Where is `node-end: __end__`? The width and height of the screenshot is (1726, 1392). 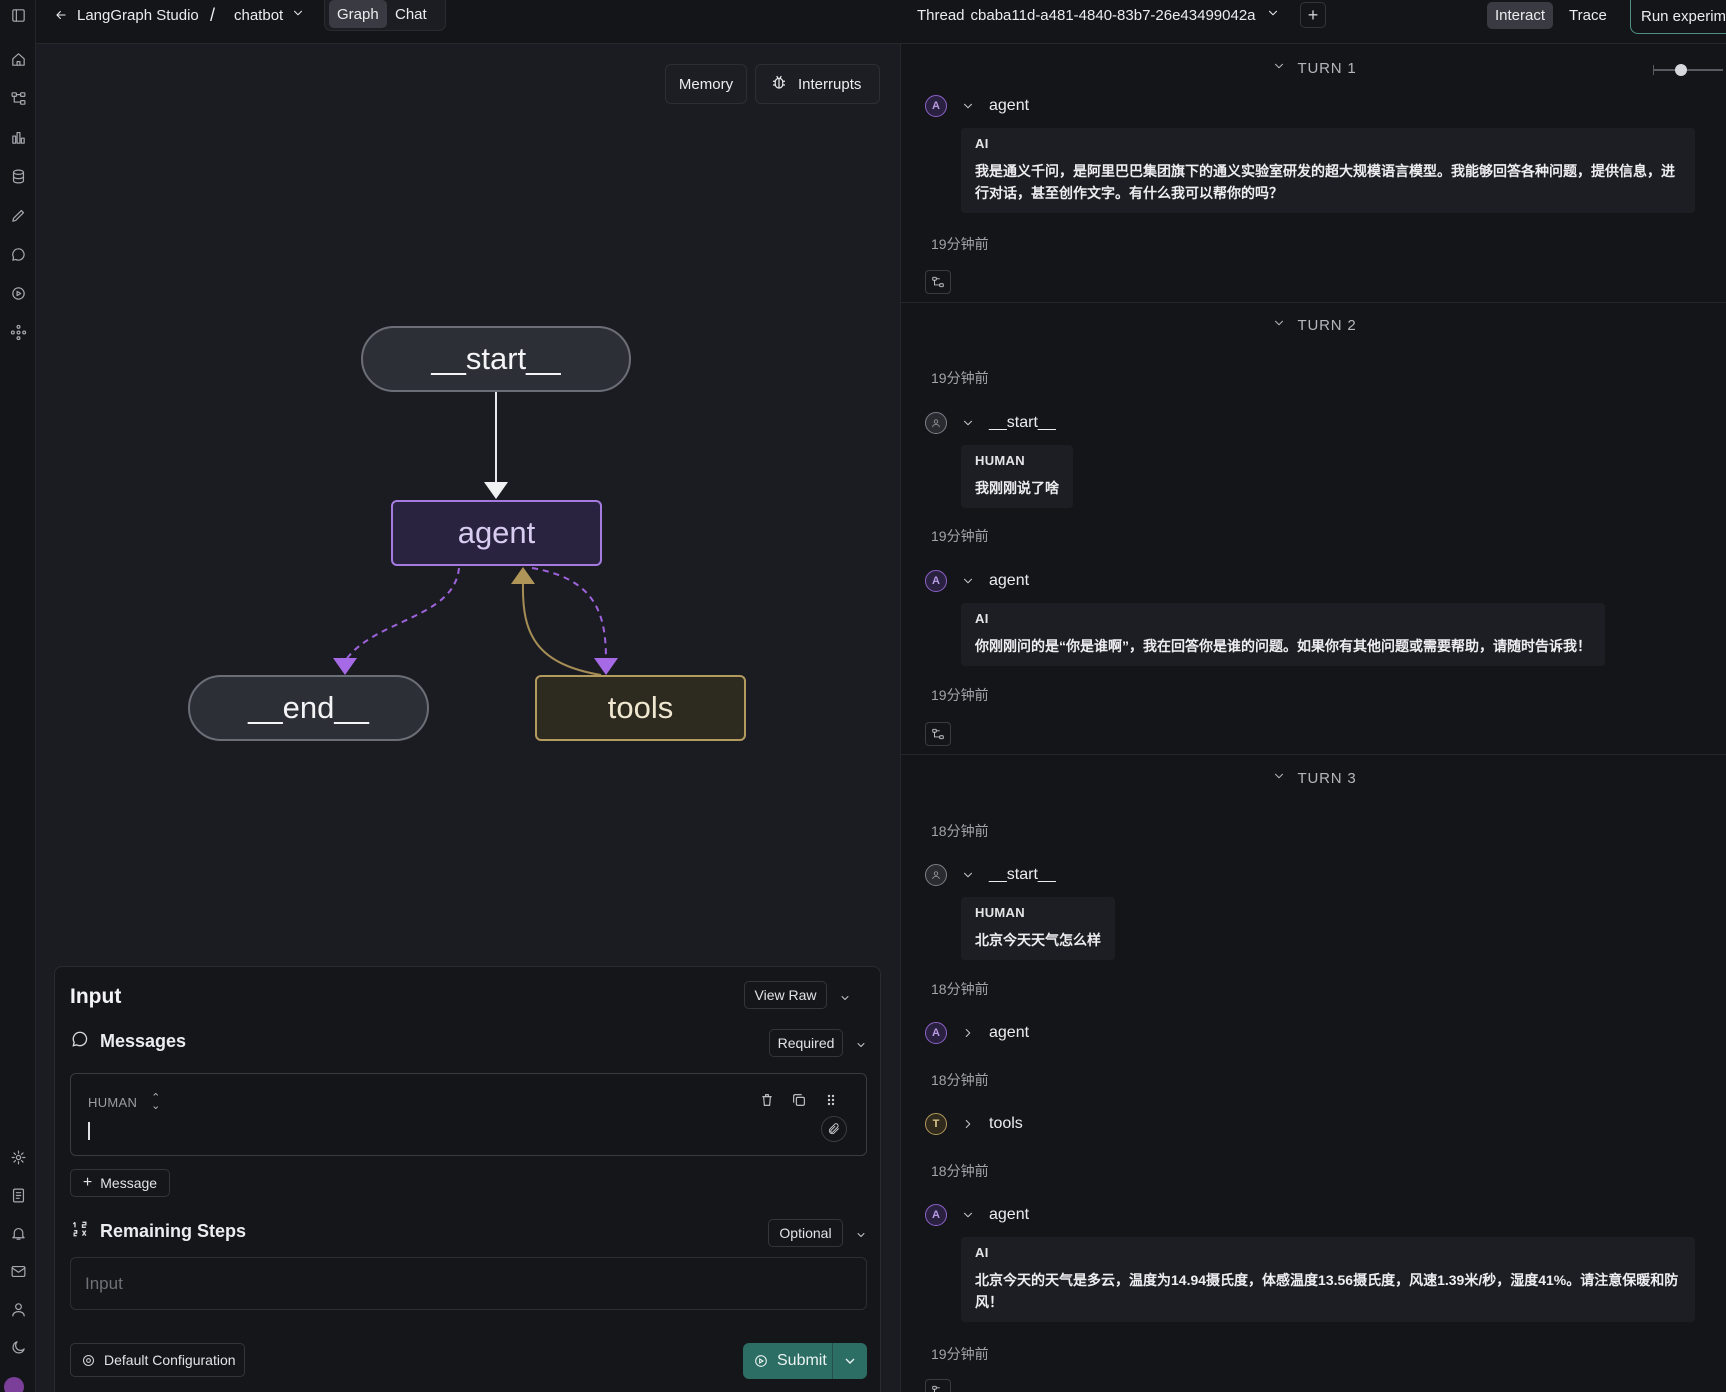 node-end: __end__ is located at coordinates (308, 708).